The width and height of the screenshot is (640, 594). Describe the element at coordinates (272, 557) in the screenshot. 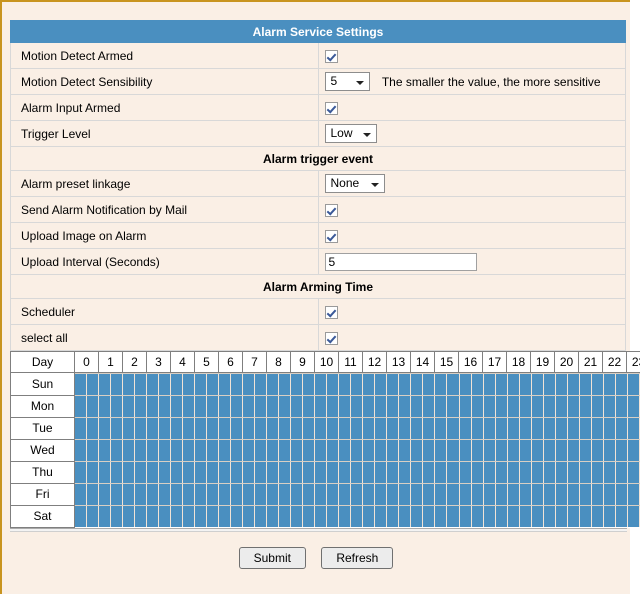

I see `submit-button: Submit` at that location.